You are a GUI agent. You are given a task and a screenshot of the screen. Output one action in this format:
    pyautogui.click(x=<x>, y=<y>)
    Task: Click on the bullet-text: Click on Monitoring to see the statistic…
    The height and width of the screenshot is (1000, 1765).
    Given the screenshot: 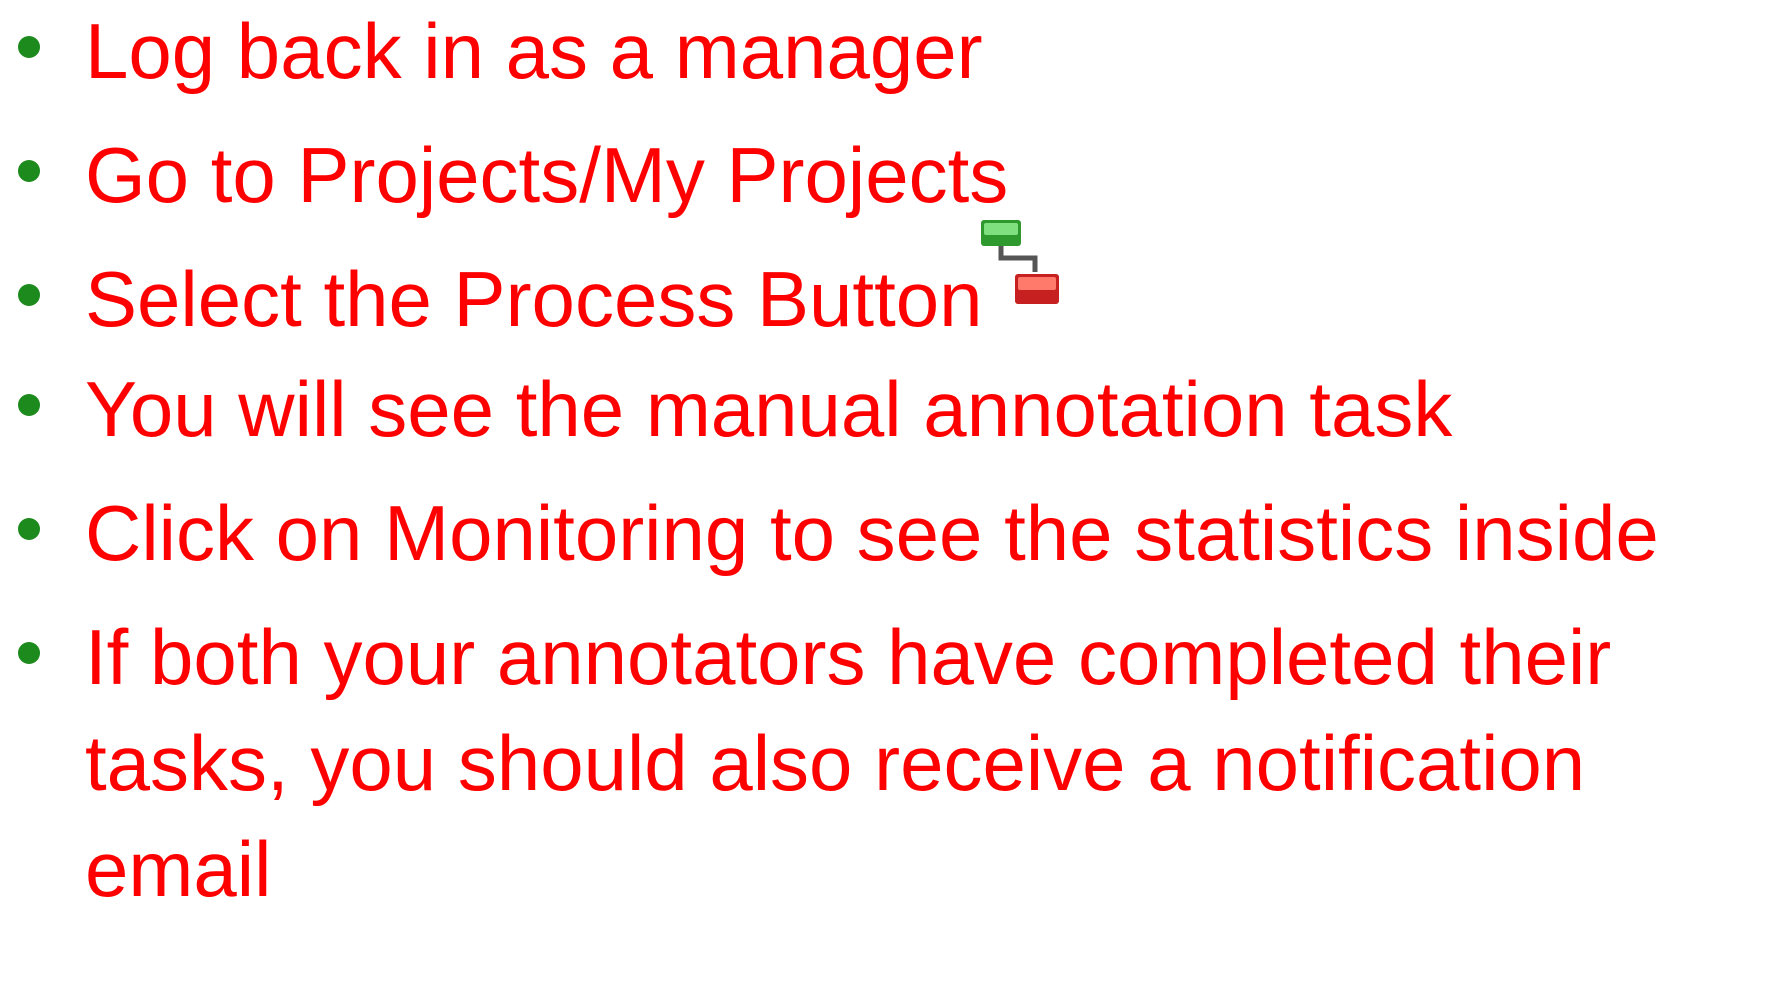 What is the action you would take?
    pyautogui.click(x=872, y=533)
    